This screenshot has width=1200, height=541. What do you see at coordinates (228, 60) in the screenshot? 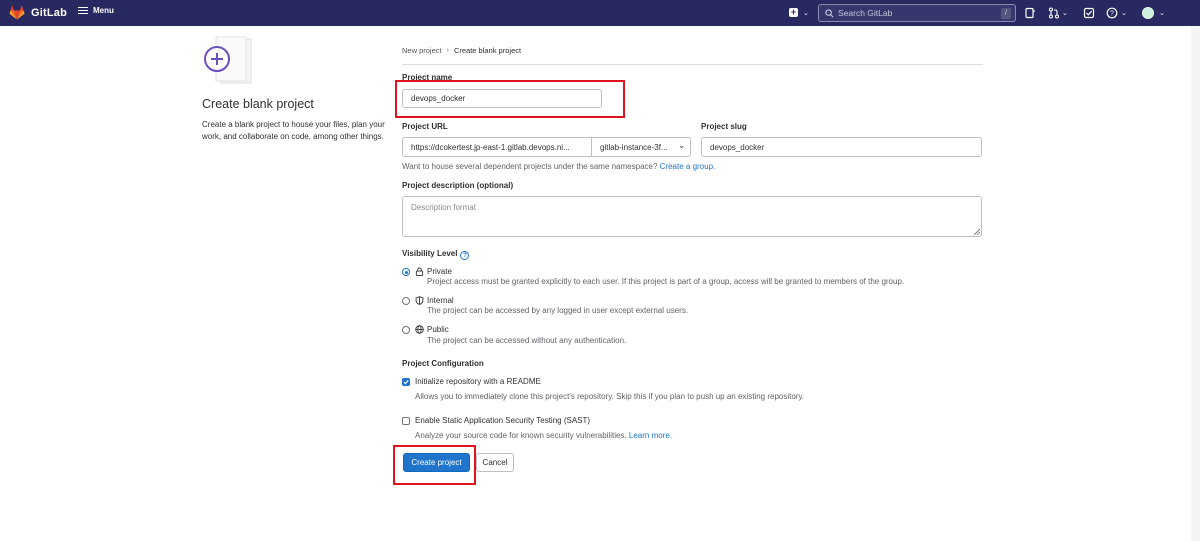
I see `blank-project-illustration` at bounding box center [228, 60].